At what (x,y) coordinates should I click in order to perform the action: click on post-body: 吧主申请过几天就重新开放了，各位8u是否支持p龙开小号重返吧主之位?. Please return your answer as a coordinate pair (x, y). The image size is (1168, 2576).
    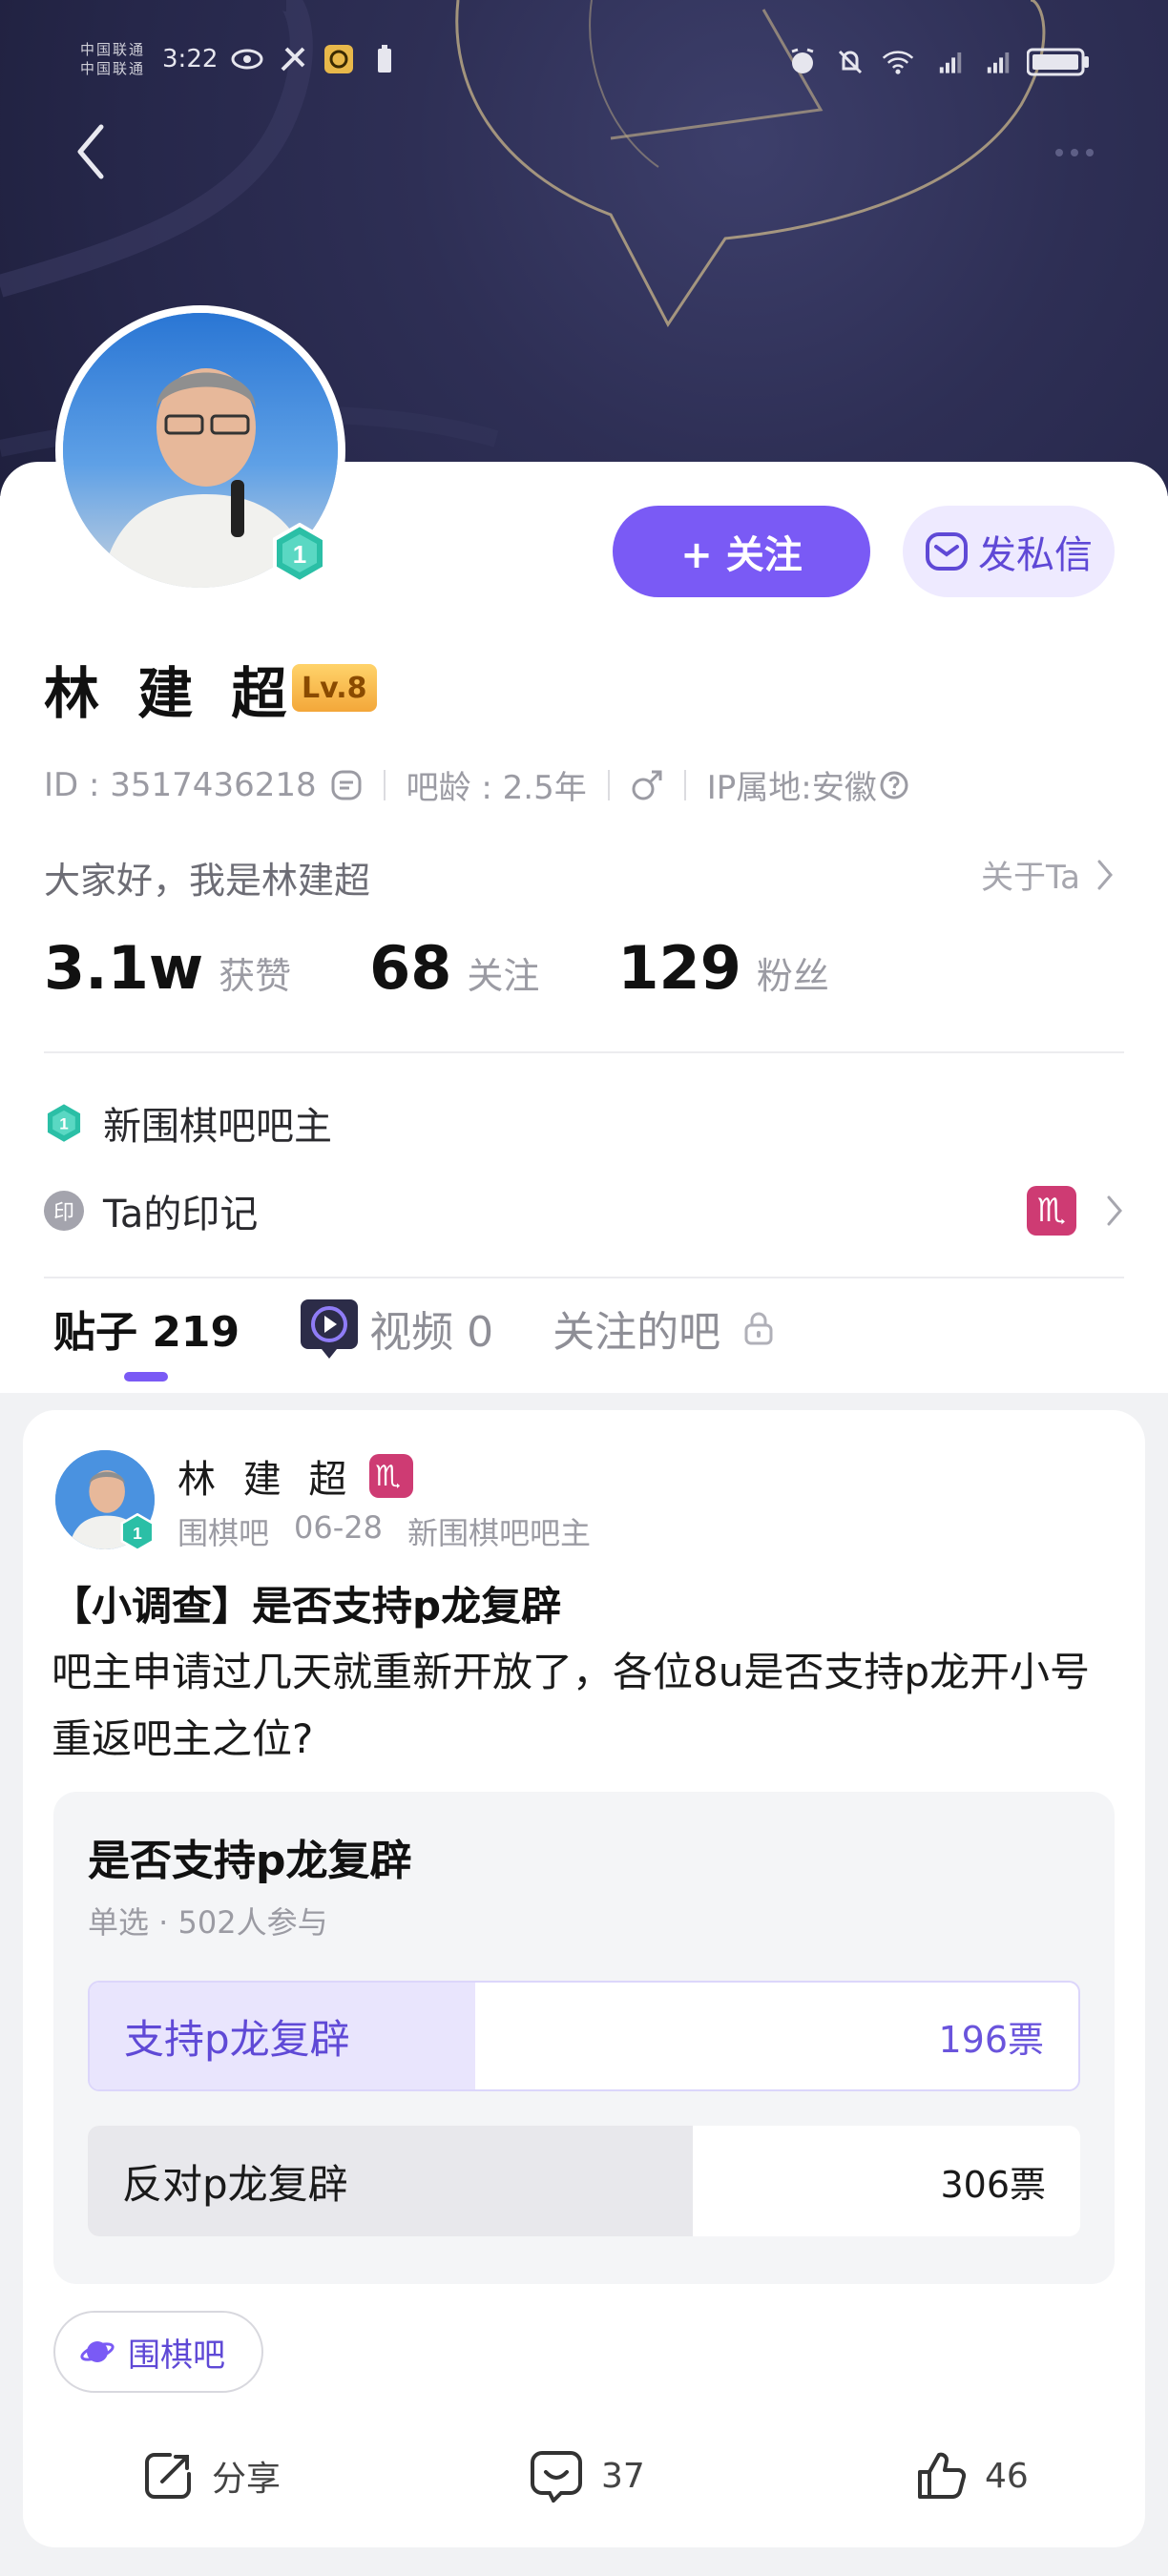
    Looking at the image, I should click on (571, 1705).